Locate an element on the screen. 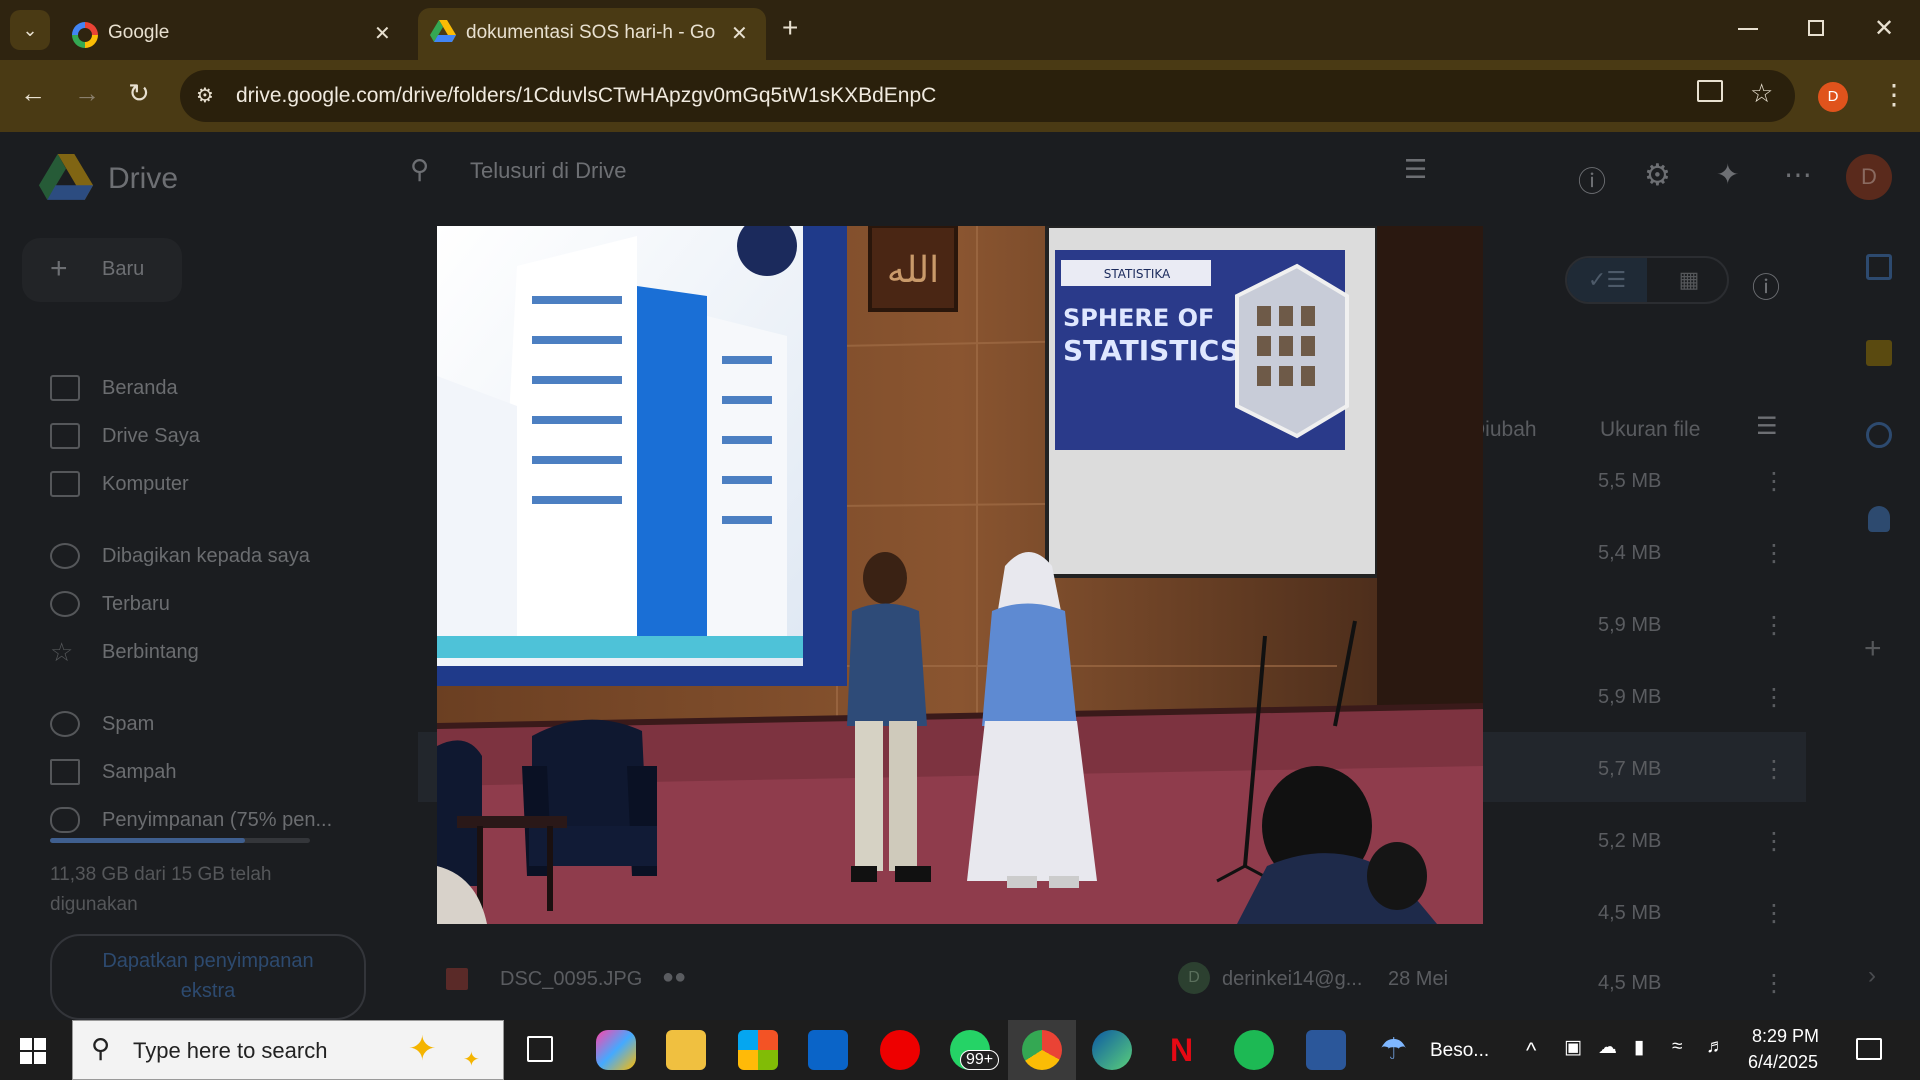 Image resolution: width=1920 pixels, height=1080 pixels. tab-drive: dokumentasi SOS hari-h - Goog ✕ is located at coordinates (592, 34).